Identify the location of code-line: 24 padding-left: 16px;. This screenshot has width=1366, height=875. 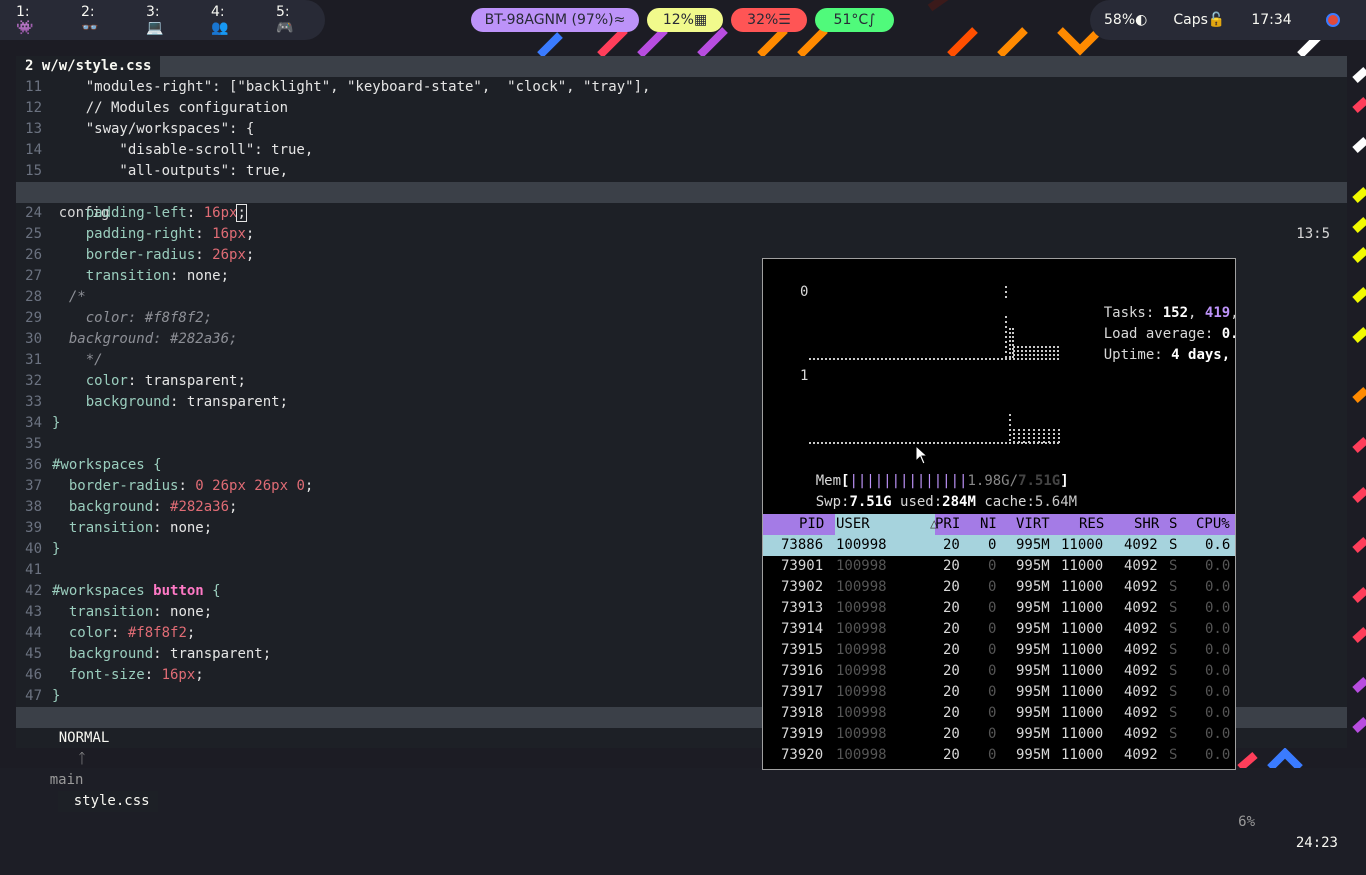
(681, 213).